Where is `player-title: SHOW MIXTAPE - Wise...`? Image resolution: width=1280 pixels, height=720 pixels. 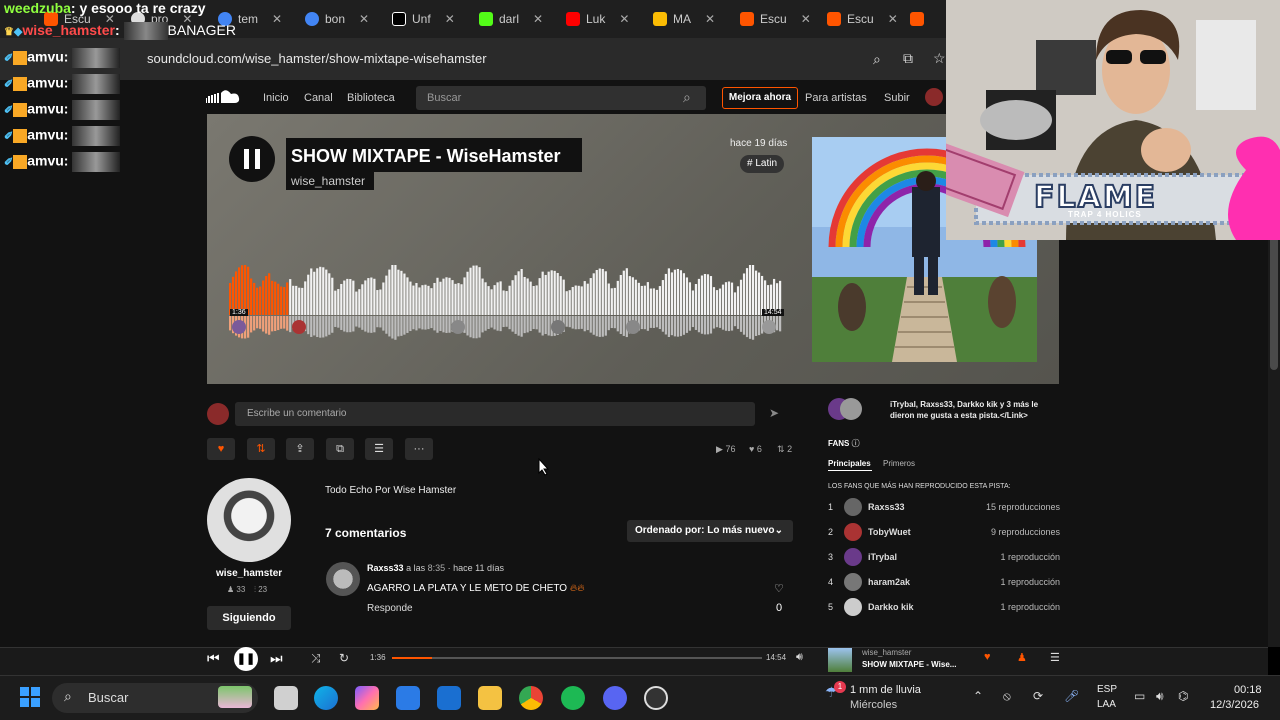
player-title: SHOW MIXTAPE - Wise... is located at coordinates (909, 664).